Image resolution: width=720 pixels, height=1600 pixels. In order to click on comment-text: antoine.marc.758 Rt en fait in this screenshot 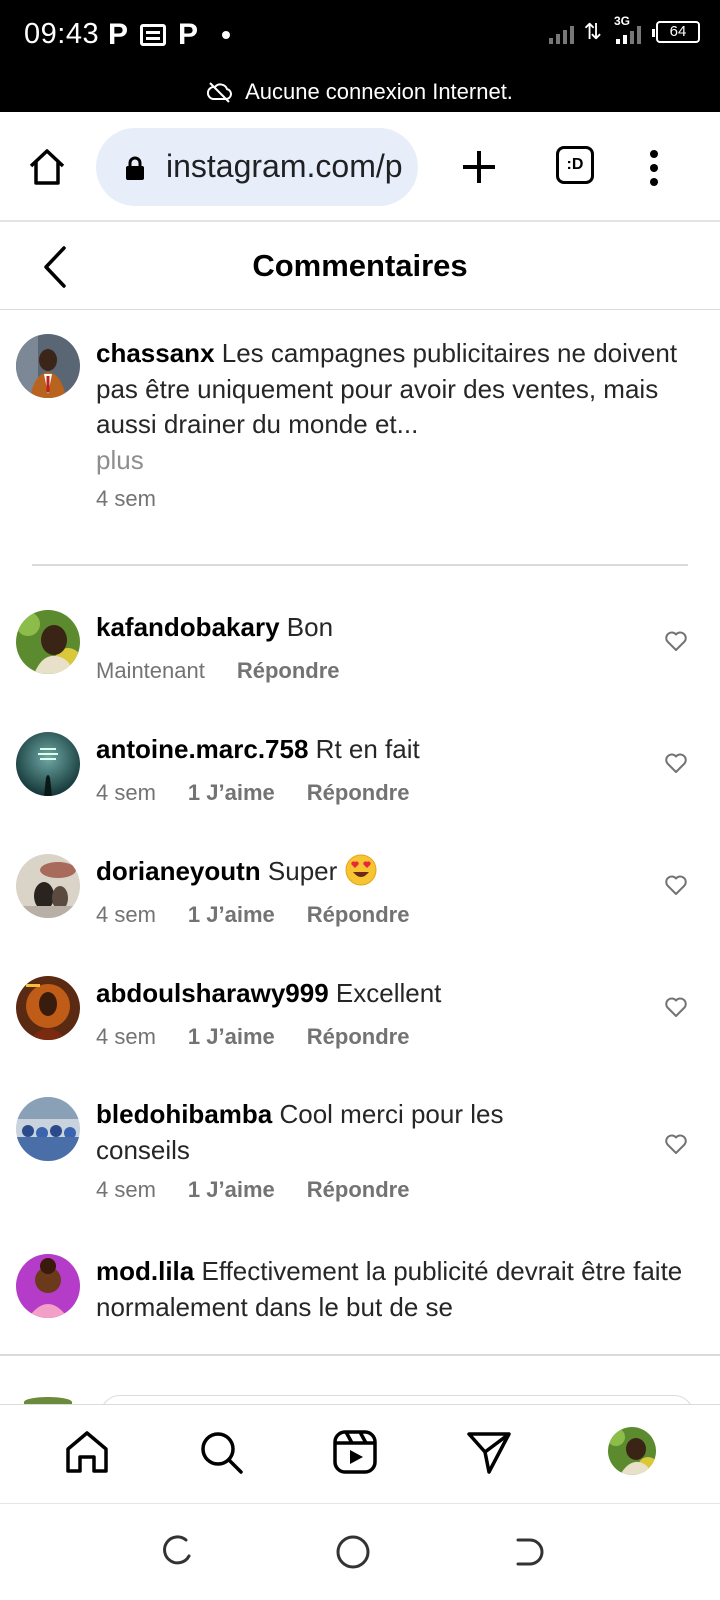, I will do `click(366, 750)`.